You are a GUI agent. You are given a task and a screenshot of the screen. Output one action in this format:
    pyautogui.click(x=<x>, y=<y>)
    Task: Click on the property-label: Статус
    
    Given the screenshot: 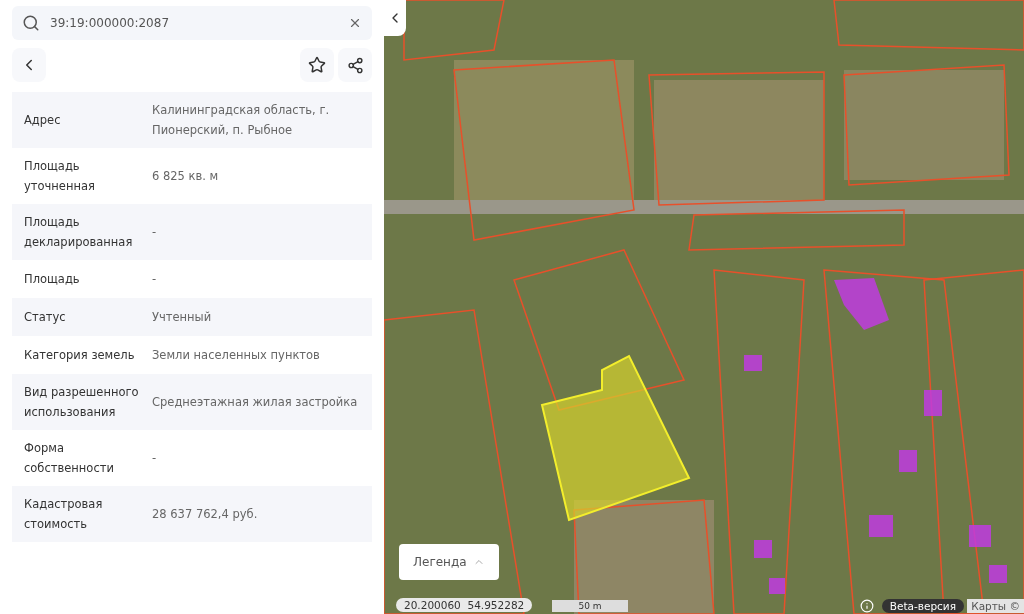 What is the action you would take?
    pyautogui.click(x=45, y=317)
    